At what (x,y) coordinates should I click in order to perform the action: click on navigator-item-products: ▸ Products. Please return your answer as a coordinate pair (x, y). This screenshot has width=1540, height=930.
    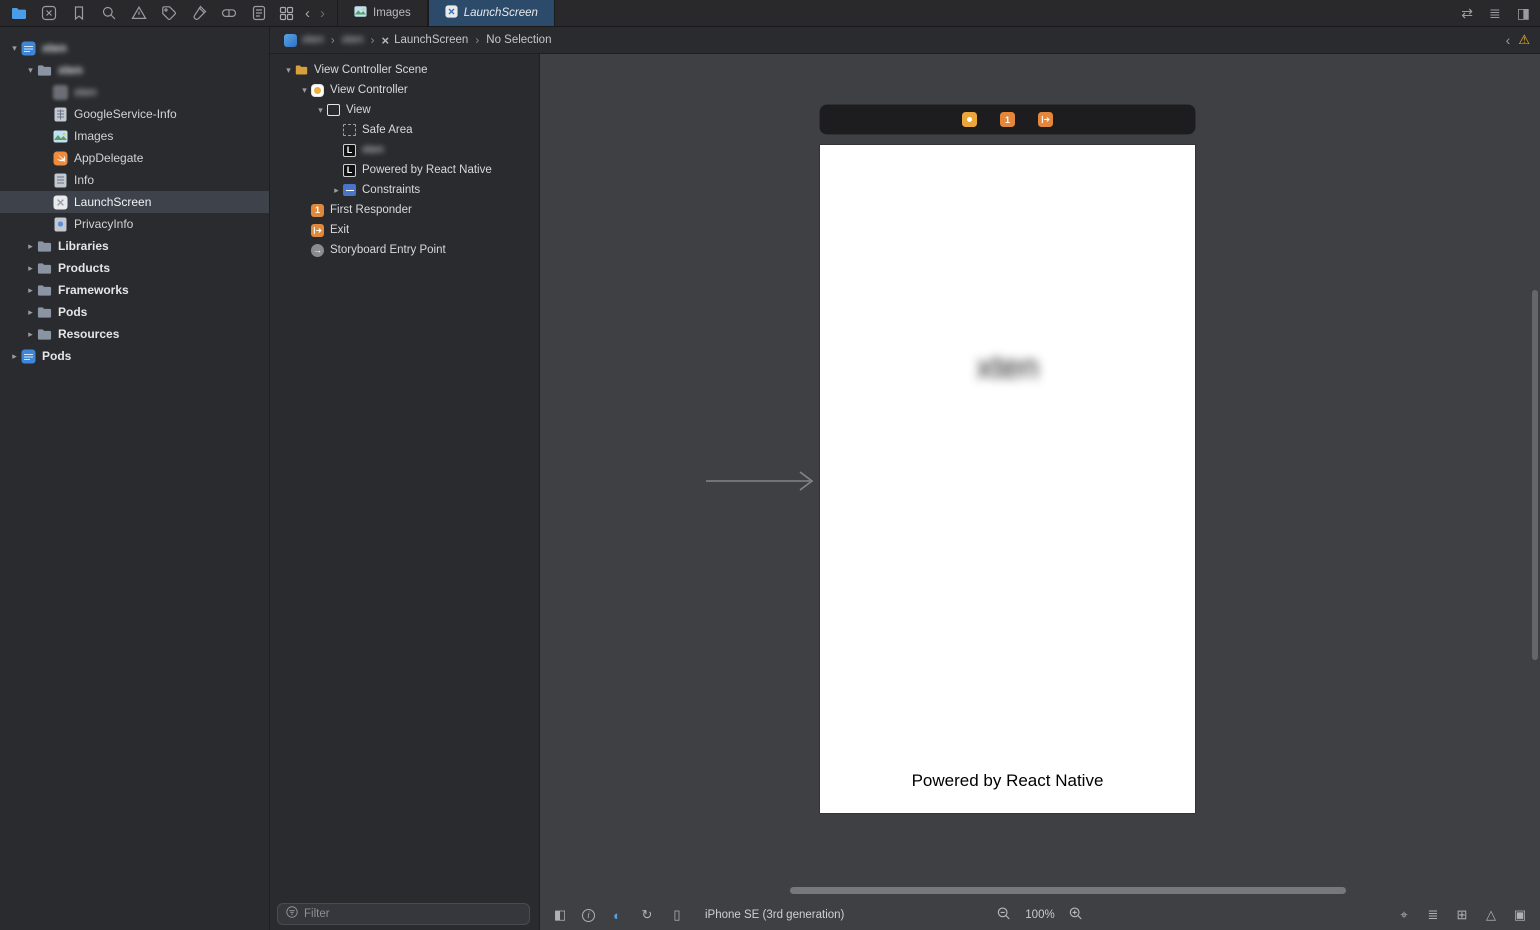
    Looking at the image, I should click on (134, 268).